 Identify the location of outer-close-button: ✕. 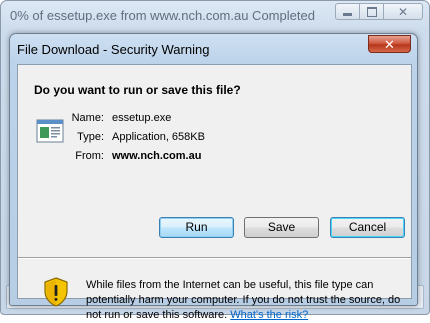
(403, 11).